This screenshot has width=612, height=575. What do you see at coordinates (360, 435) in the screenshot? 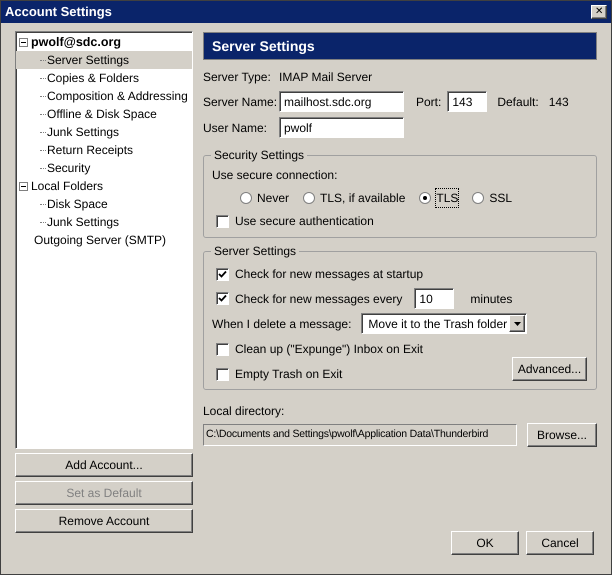
I see `local-directory-field: C:\Documents and Settings\pwolf\Application Data\Thunderbird` at bounding box center [360, 435].